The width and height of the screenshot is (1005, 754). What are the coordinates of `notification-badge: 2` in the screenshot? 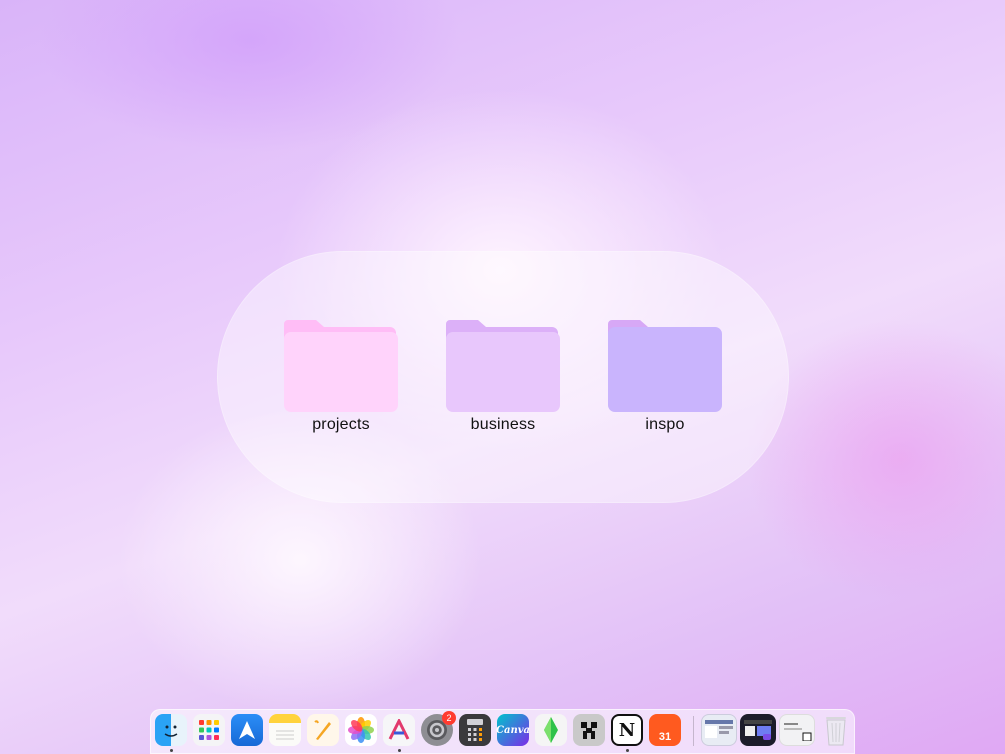 It's located at (449, 718).